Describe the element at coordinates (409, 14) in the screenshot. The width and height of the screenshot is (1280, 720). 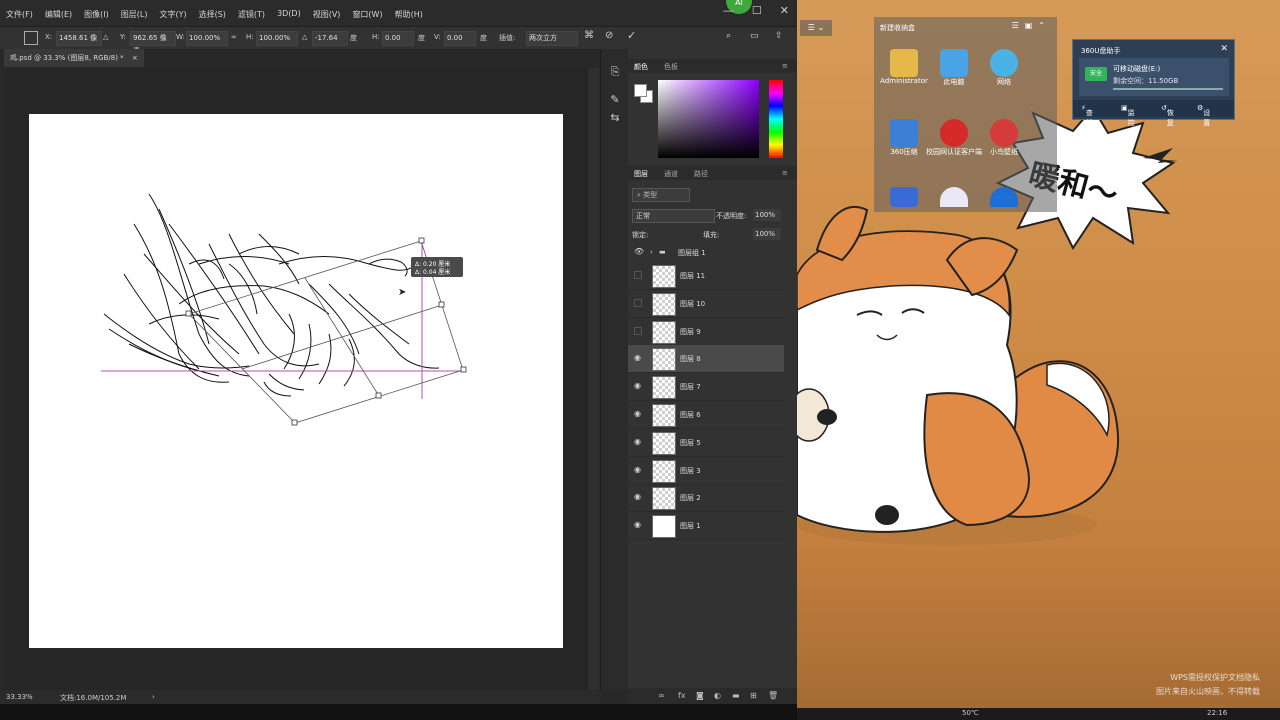
I see `menu-help: 帮助(H)` at that location.